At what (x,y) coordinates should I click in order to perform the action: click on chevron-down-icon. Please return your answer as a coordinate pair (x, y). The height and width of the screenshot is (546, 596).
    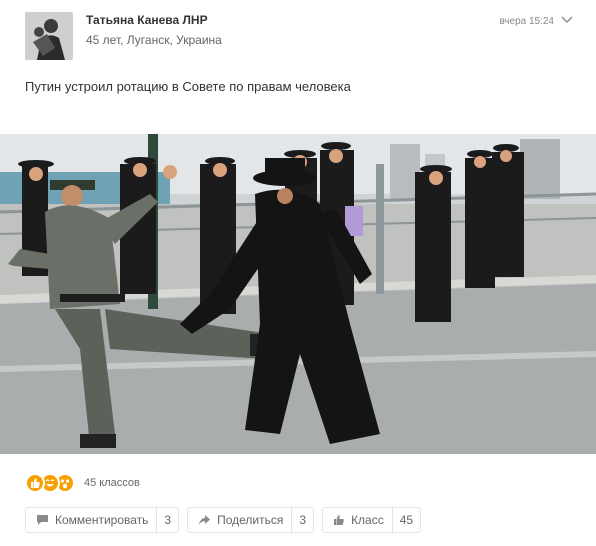
    Looking at the image, I should click on (567, 20).